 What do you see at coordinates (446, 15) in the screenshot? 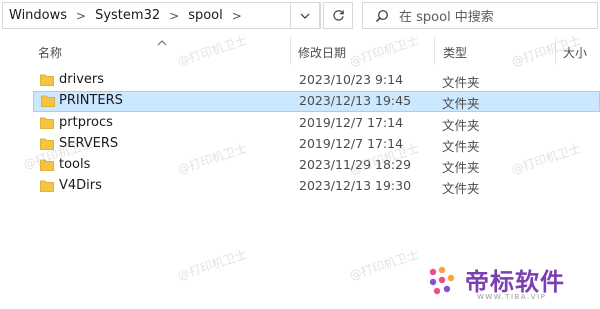
I see `search-input: 在 spool 中搜索` at bounding box center [446, 15].